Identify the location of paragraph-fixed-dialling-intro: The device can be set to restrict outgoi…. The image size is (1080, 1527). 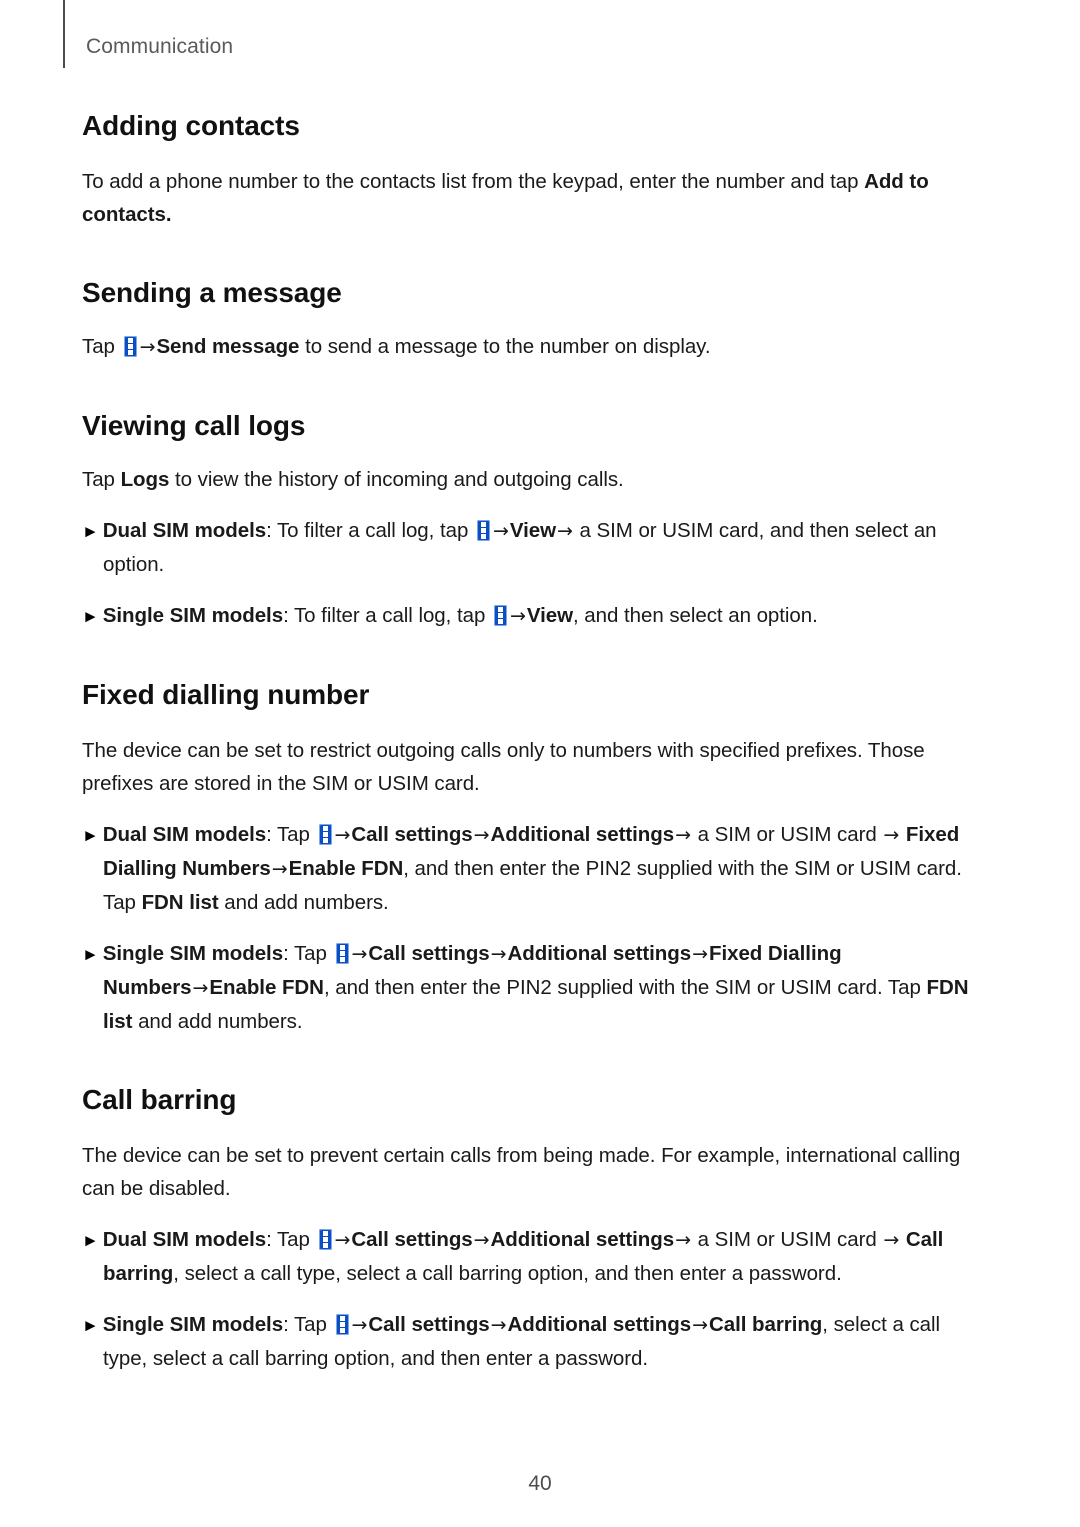
(503, 767).